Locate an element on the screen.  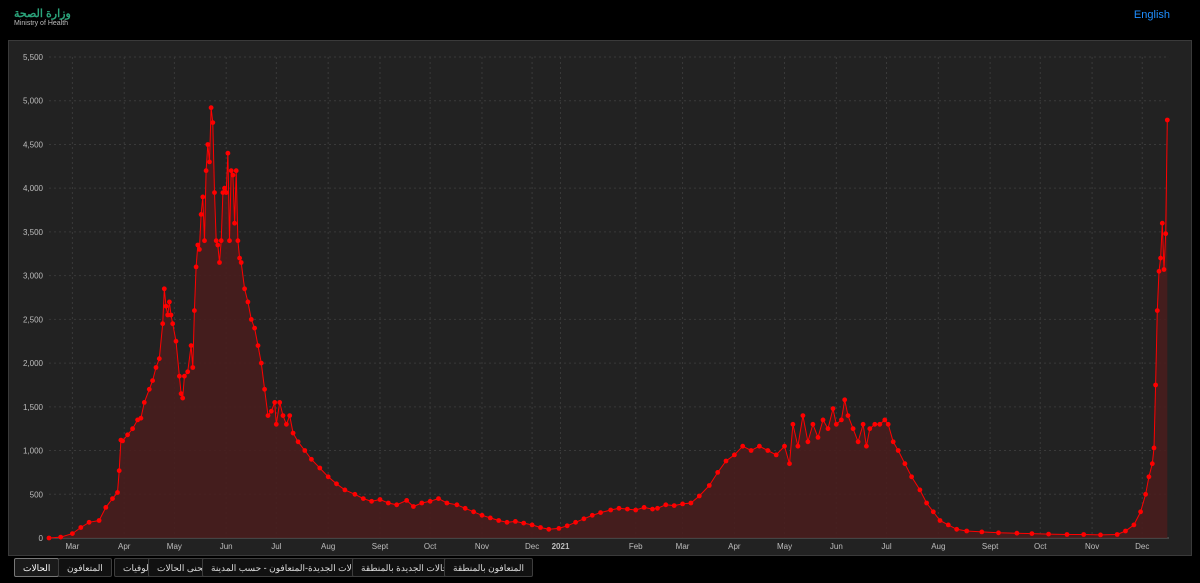
tab-0: الحالات is located at coordinates (37, 567).